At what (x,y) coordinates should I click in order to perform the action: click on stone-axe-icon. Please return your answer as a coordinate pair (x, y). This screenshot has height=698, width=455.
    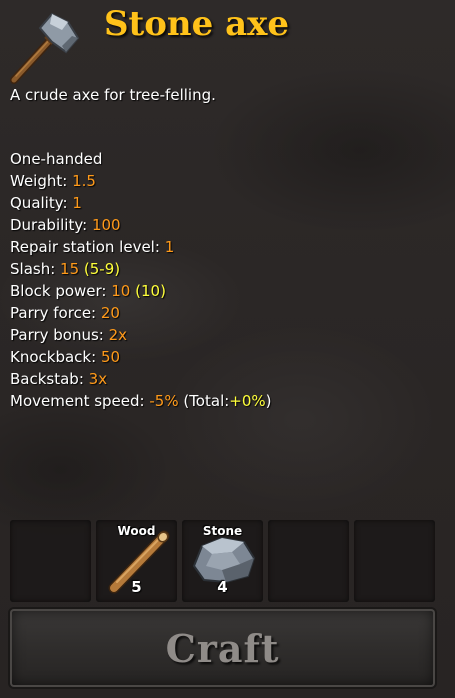
    Looking at the image, I should click on (45, 48).